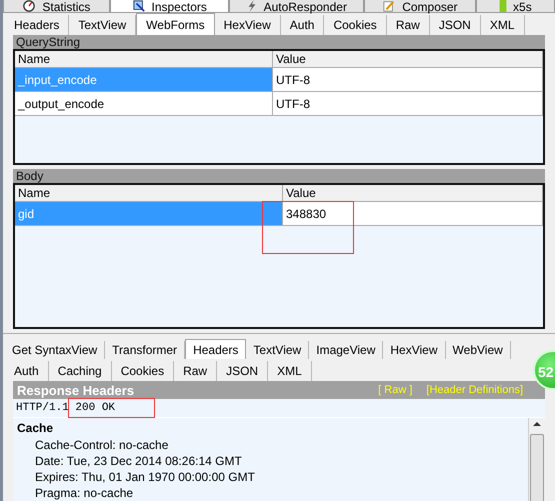 The width and height of the screenshot is (555, 501). Describe the element at coordinates (169, 6) in the screenshot. I see `tab: Inspectors` at that location.